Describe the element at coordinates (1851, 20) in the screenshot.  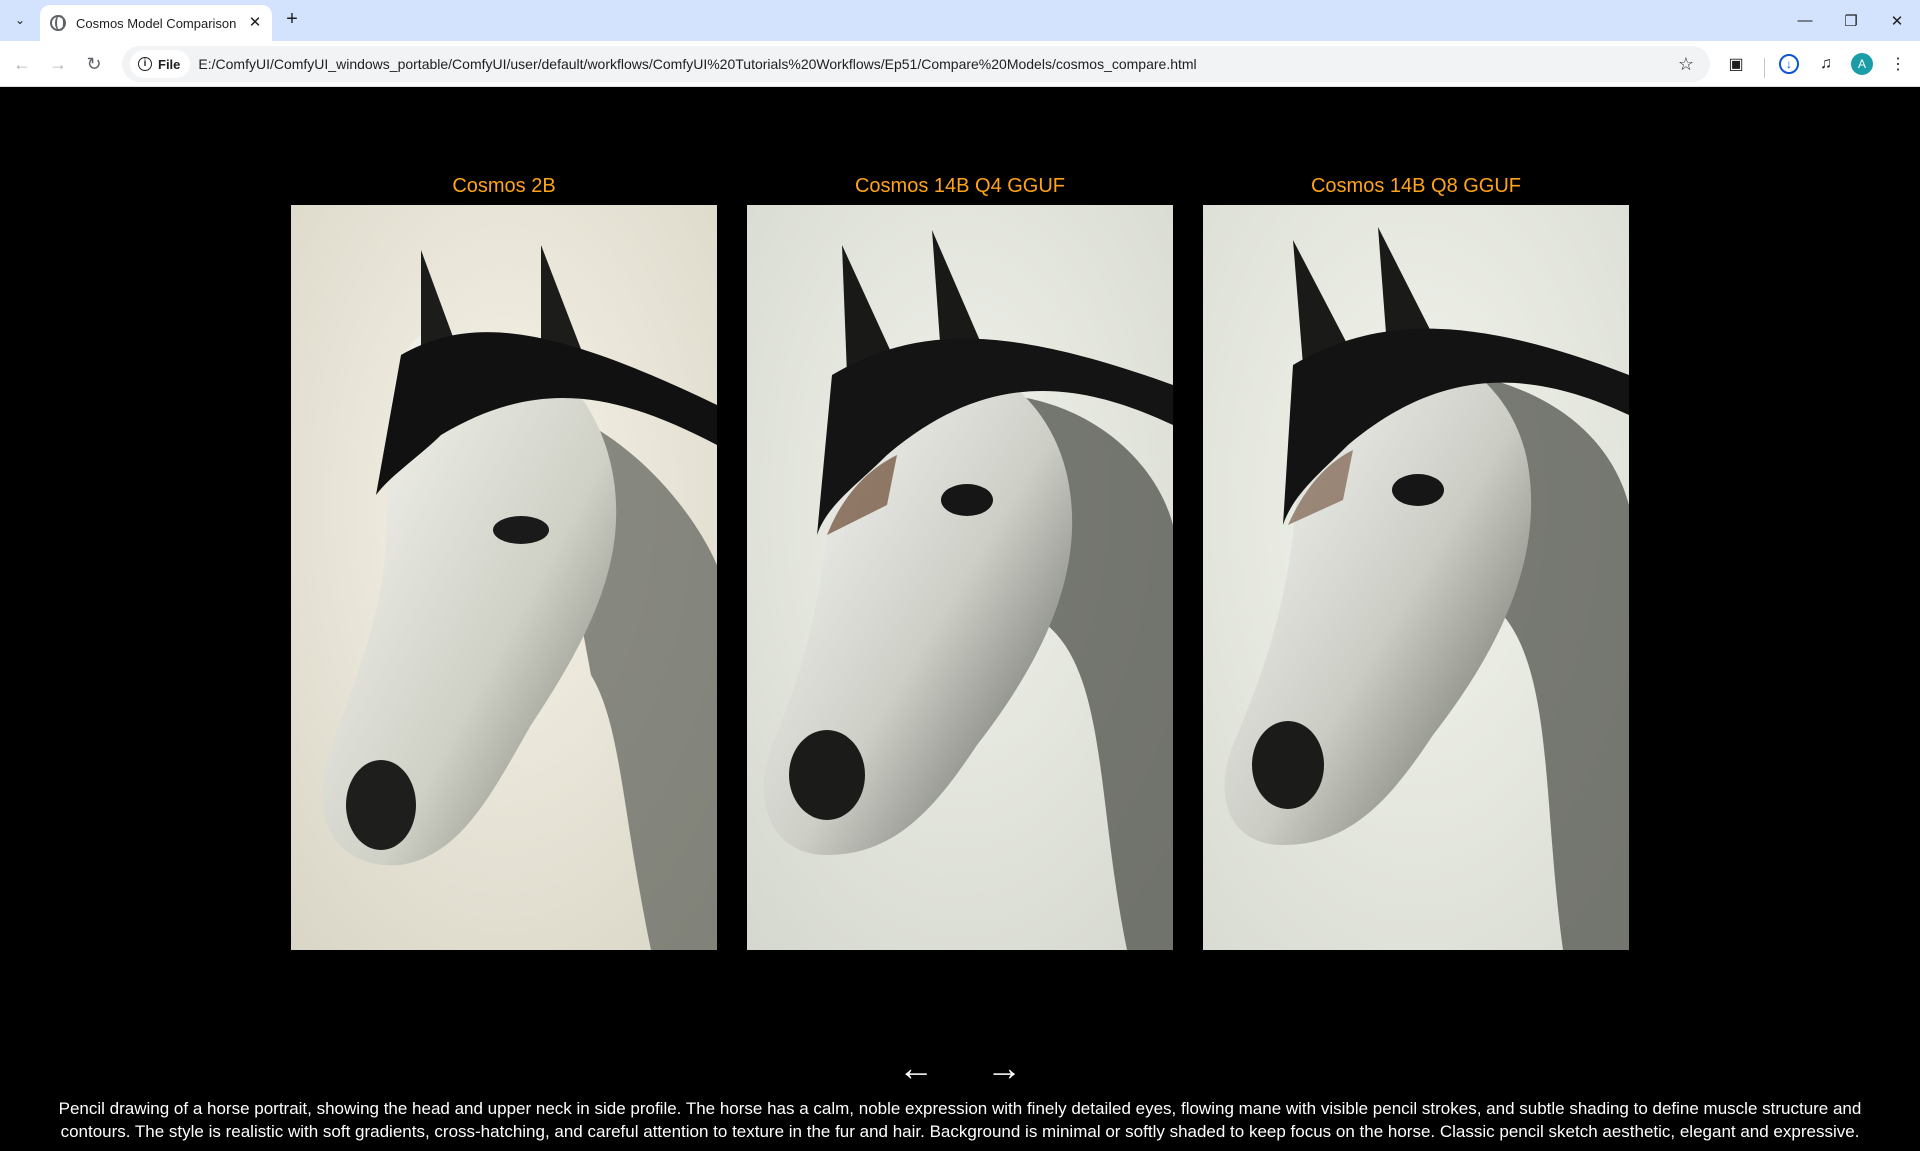
I see `restore-icon: ❐` at that location.